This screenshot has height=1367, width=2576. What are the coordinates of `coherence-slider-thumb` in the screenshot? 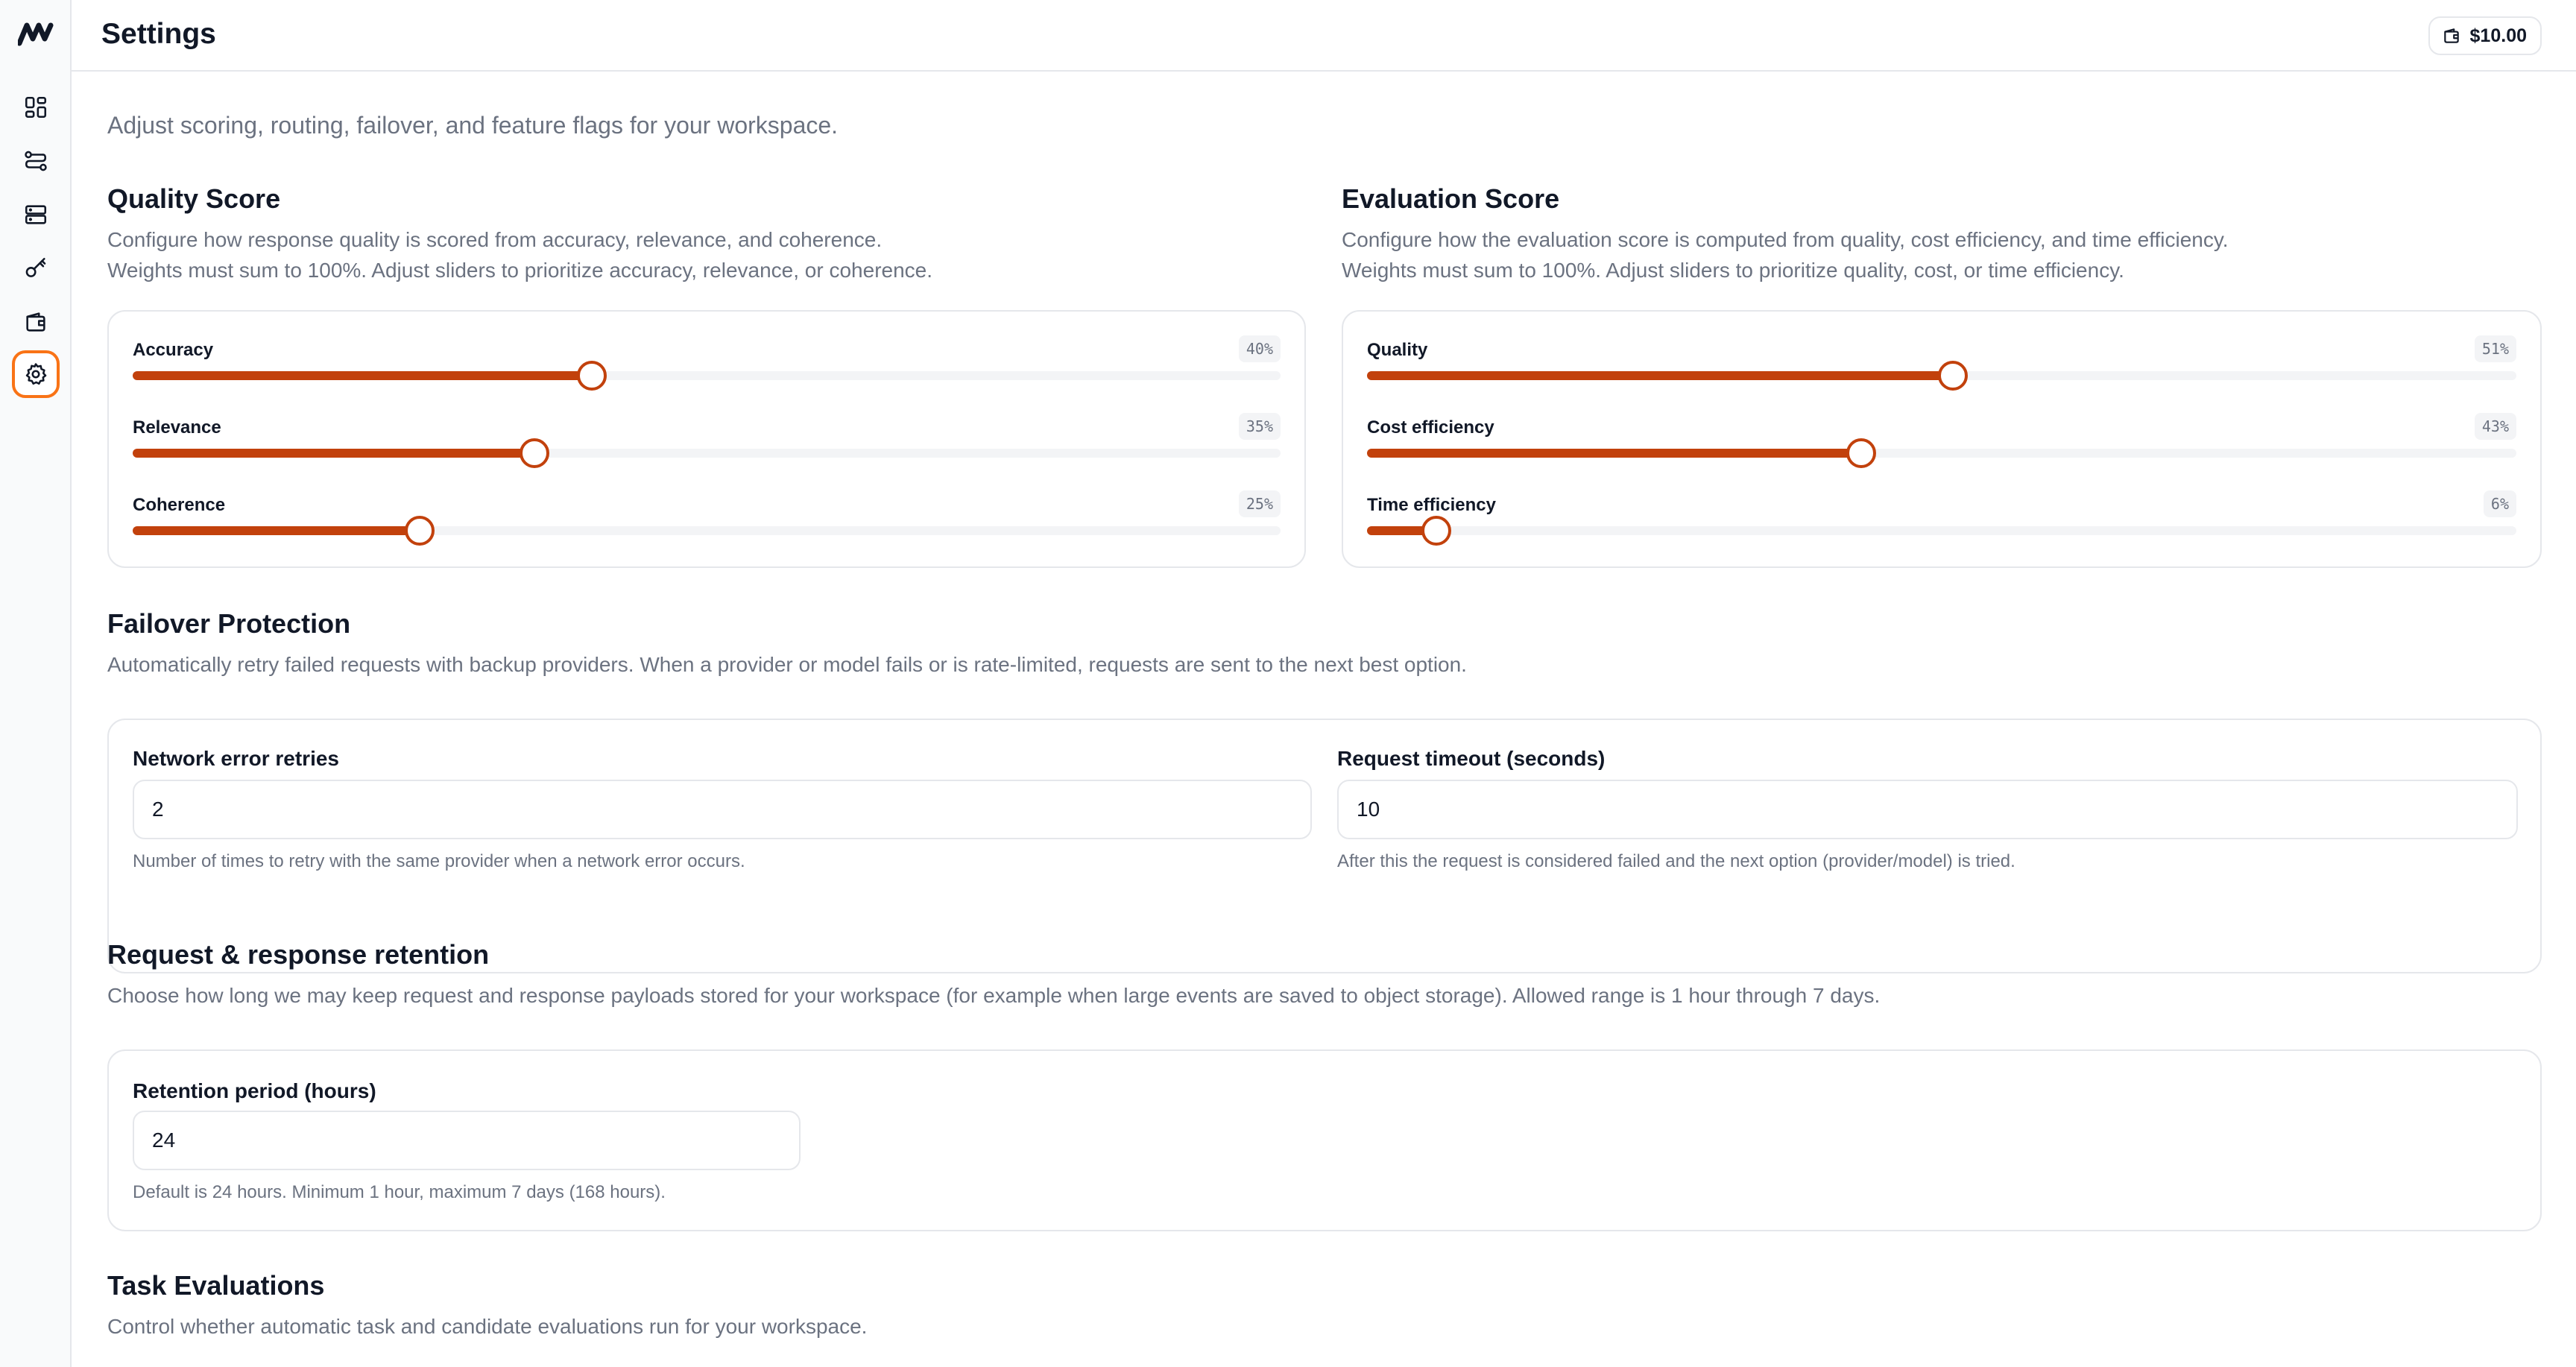 It's located at (420, 531).